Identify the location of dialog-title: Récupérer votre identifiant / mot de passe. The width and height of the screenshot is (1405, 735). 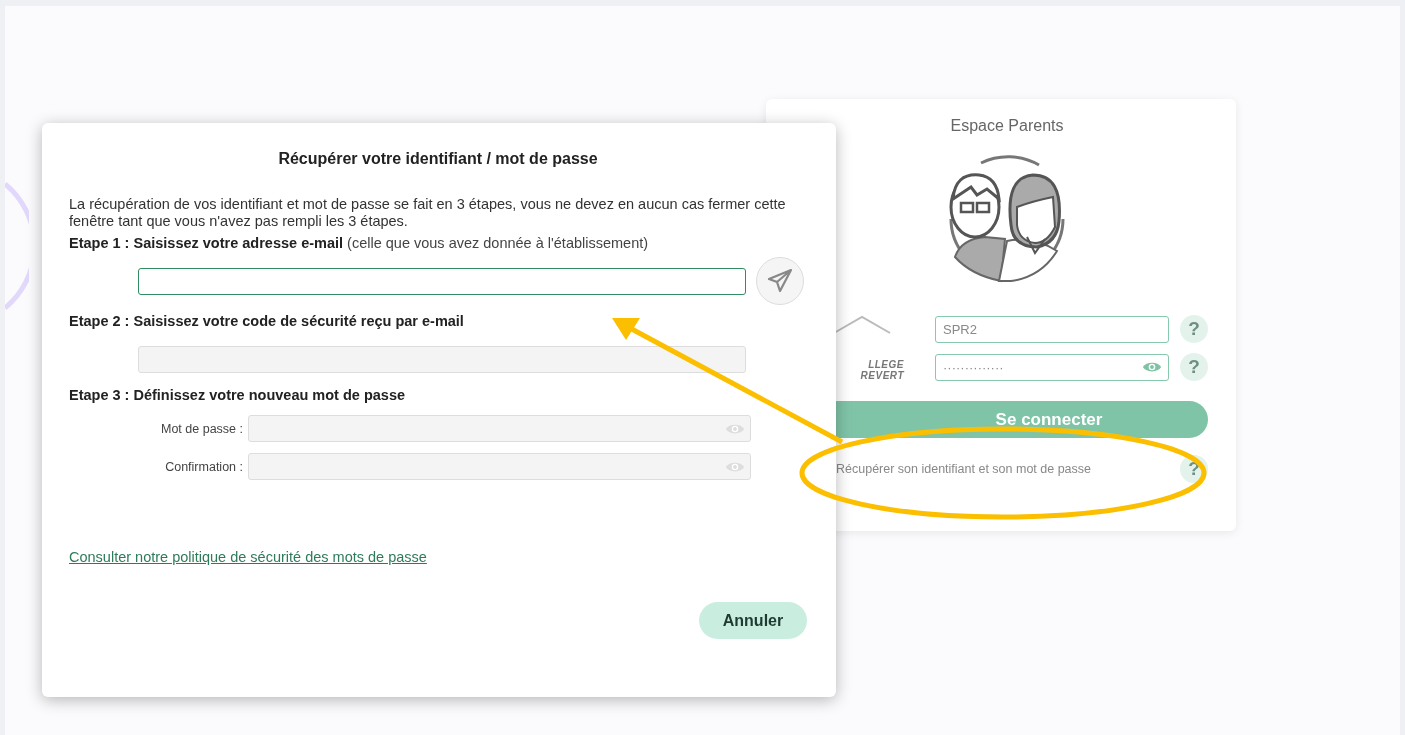
(438, 159).